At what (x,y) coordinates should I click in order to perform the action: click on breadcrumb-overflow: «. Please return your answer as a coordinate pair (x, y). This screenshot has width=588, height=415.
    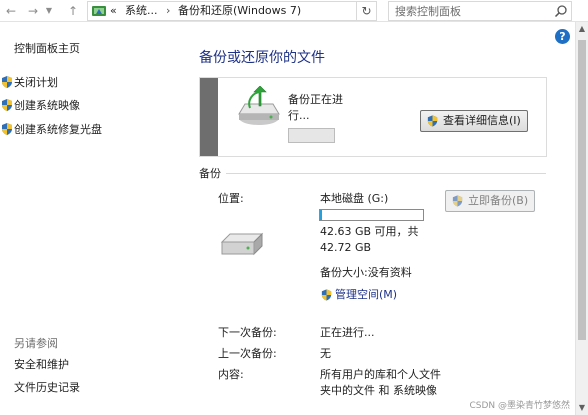
    Looking at the image, I should click on (113, 11).